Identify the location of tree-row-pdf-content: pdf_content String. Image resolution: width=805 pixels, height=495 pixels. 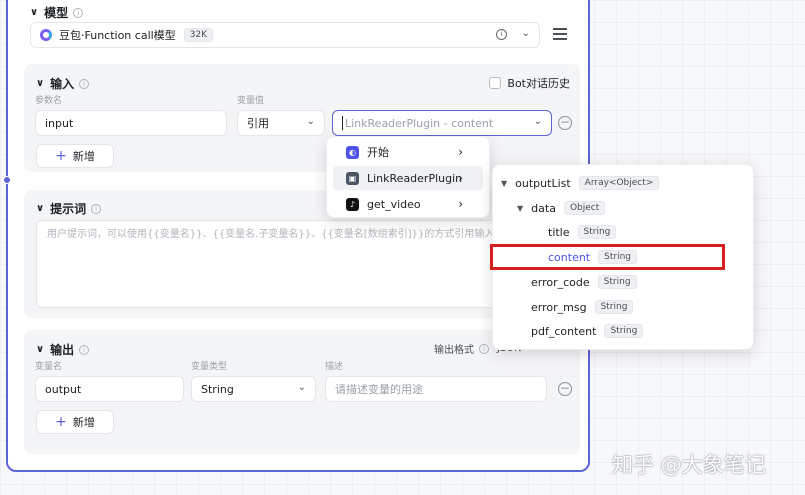
(587, 331).